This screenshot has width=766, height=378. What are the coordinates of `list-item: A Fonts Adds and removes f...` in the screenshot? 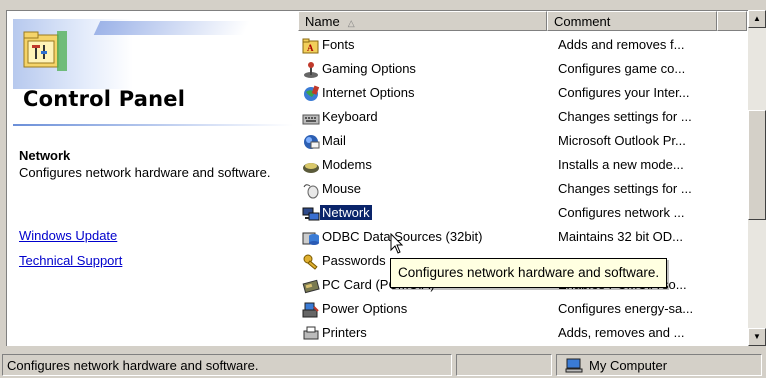 It's located at (522, 45).